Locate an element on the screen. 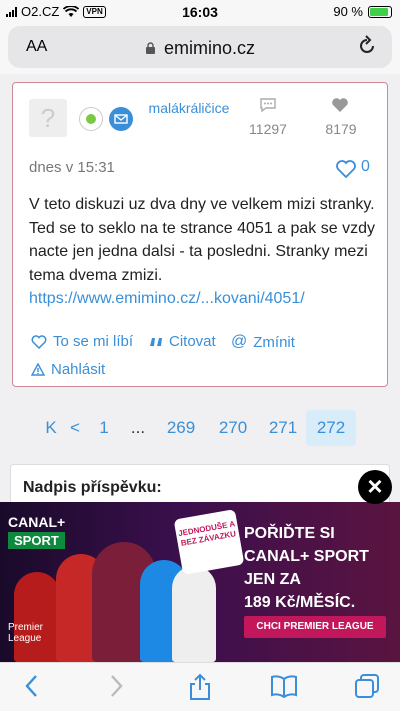  like-button: To se mi líbí is located at coordinates (82, 341).